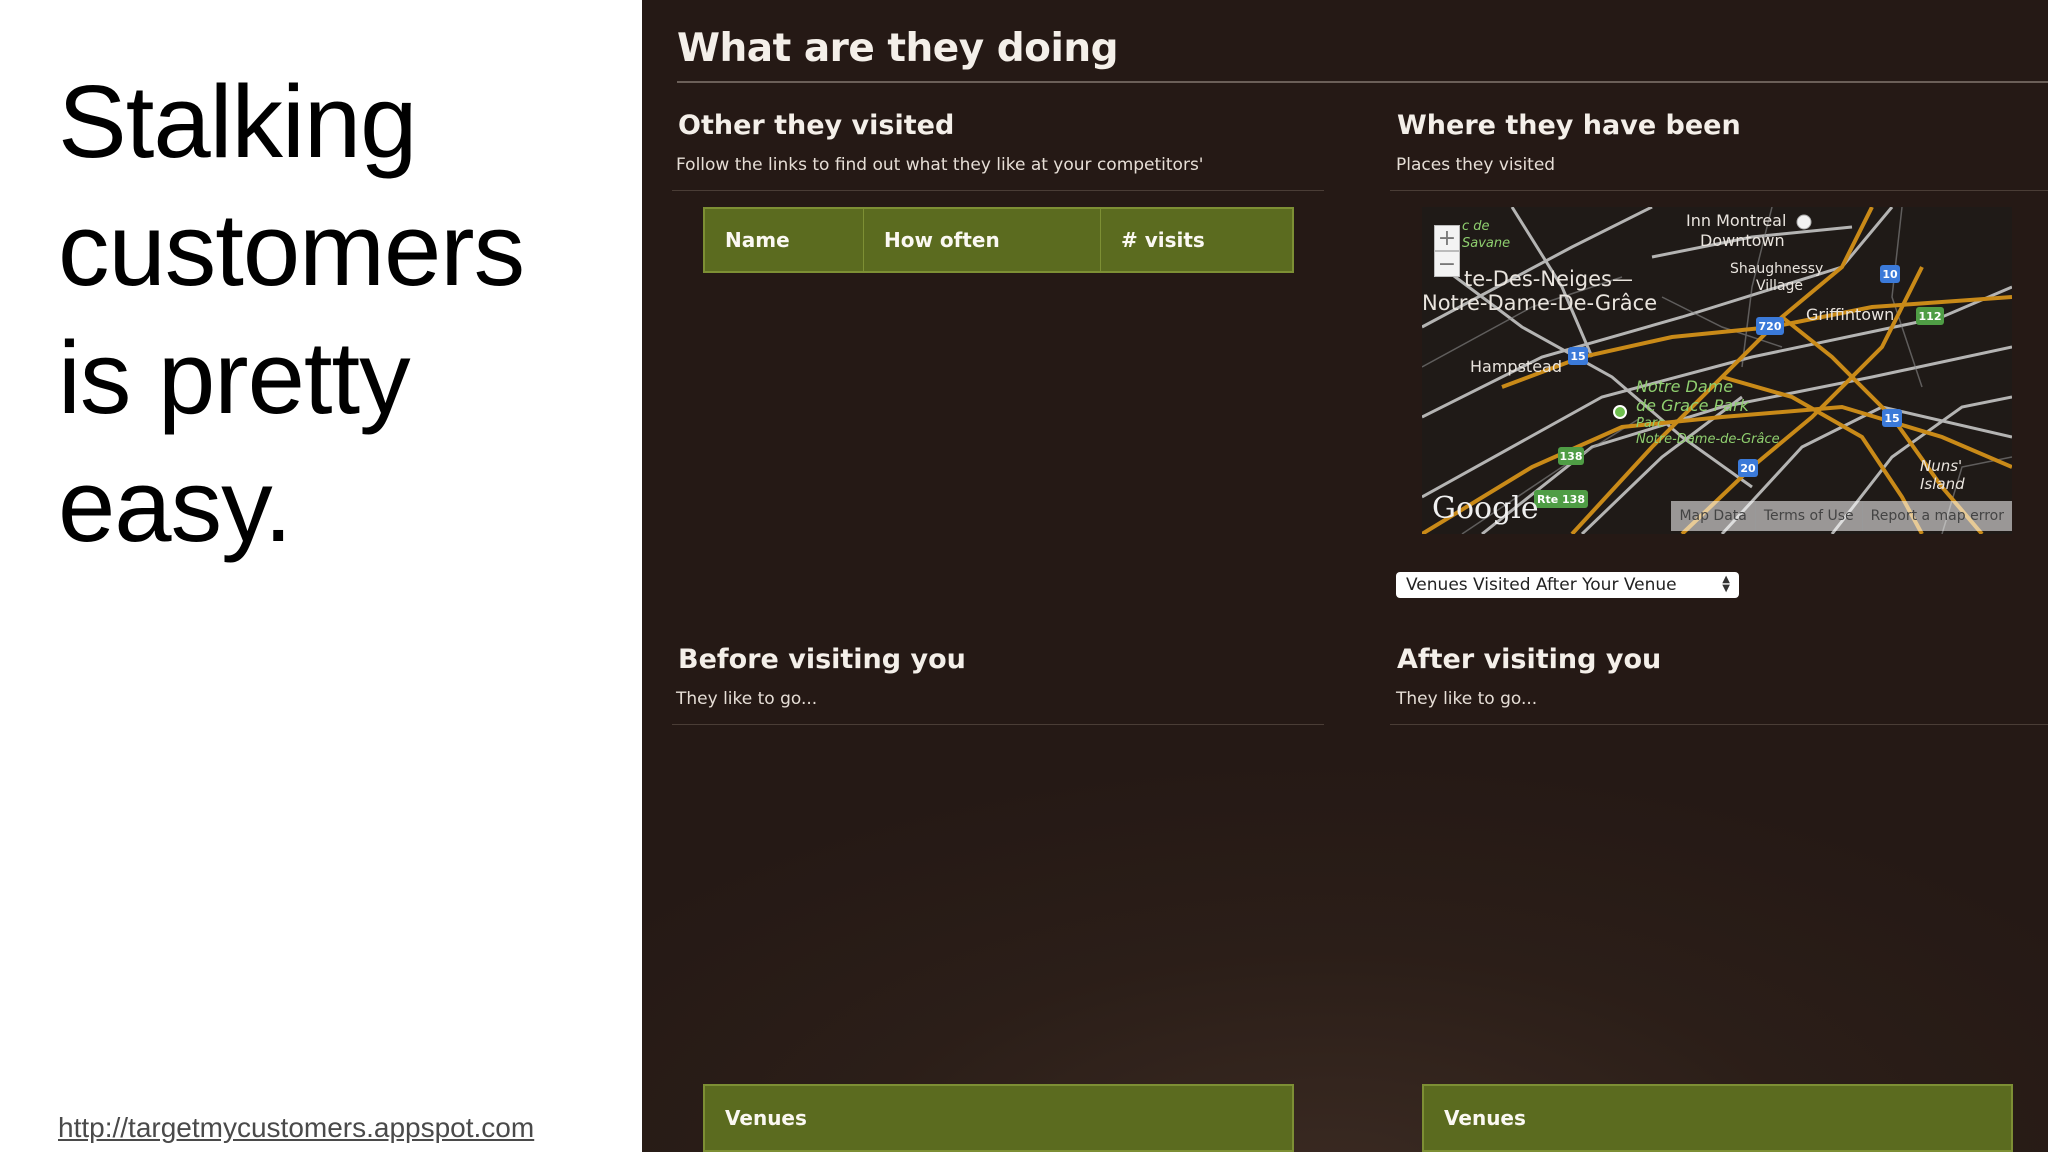  I want to click on map-label: Hampstead, so click(1516, 366).